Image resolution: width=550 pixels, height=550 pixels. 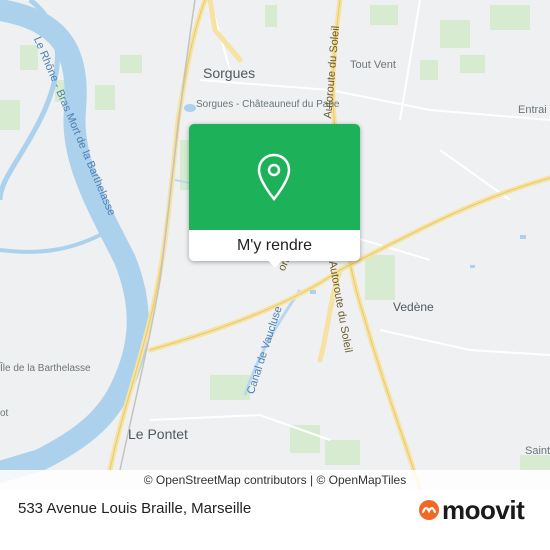 I want to click on moovit-logo-icon, so click(x=429, y=510).